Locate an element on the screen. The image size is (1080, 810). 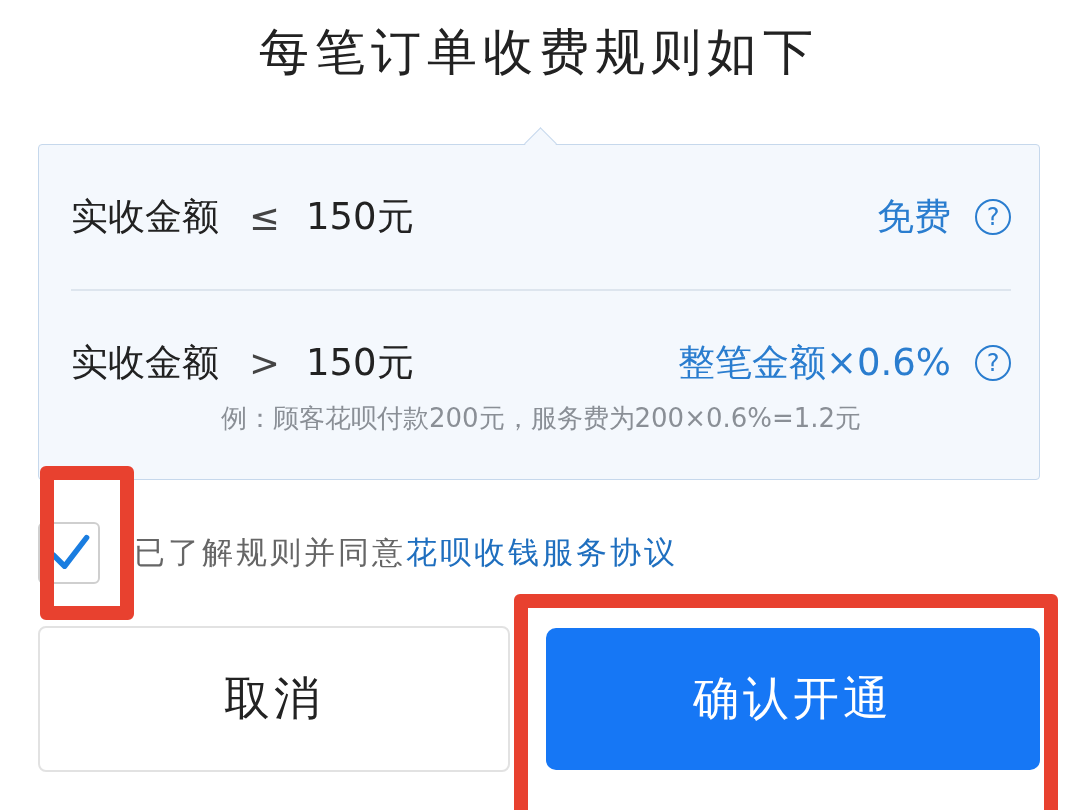
agreement-text: 已了解规则并同意 is located at coordinates (270, 552).